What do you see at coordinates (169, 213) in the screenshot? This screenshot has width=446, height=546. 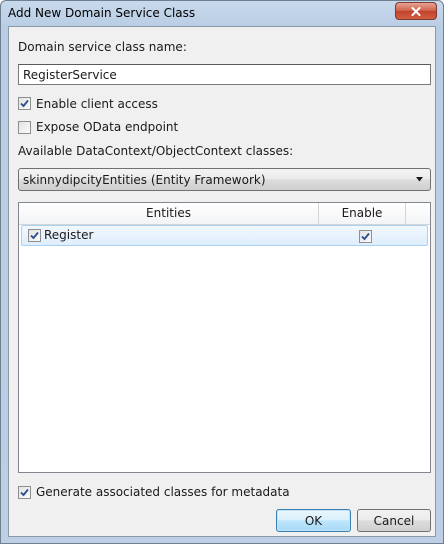 I see `column-header-entities: Entities` at bounding box center [169, 213].